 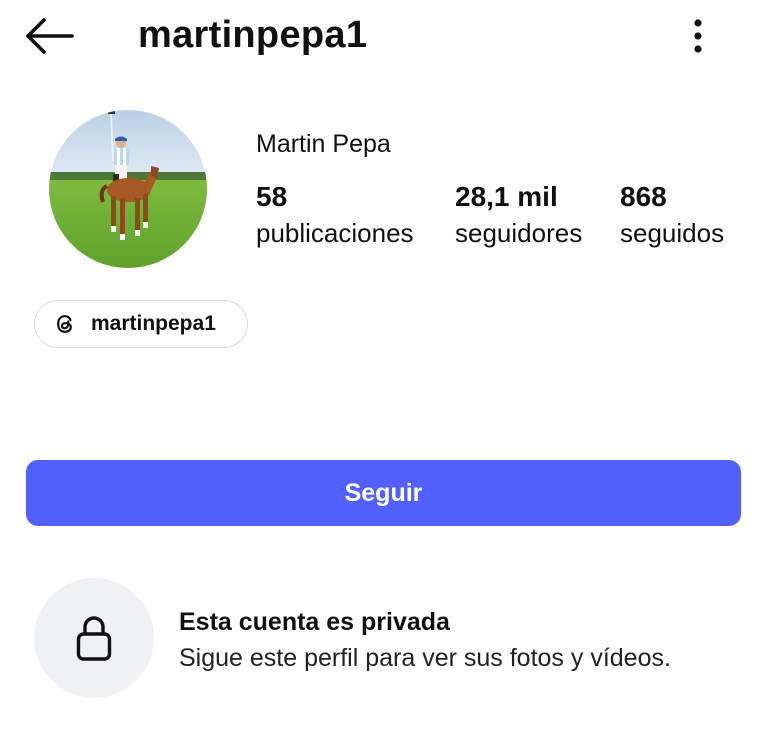 What do you see at coordinates (643, 196) in the screenshot?
I see `following-count: 868` at bounding box center [643, 196].